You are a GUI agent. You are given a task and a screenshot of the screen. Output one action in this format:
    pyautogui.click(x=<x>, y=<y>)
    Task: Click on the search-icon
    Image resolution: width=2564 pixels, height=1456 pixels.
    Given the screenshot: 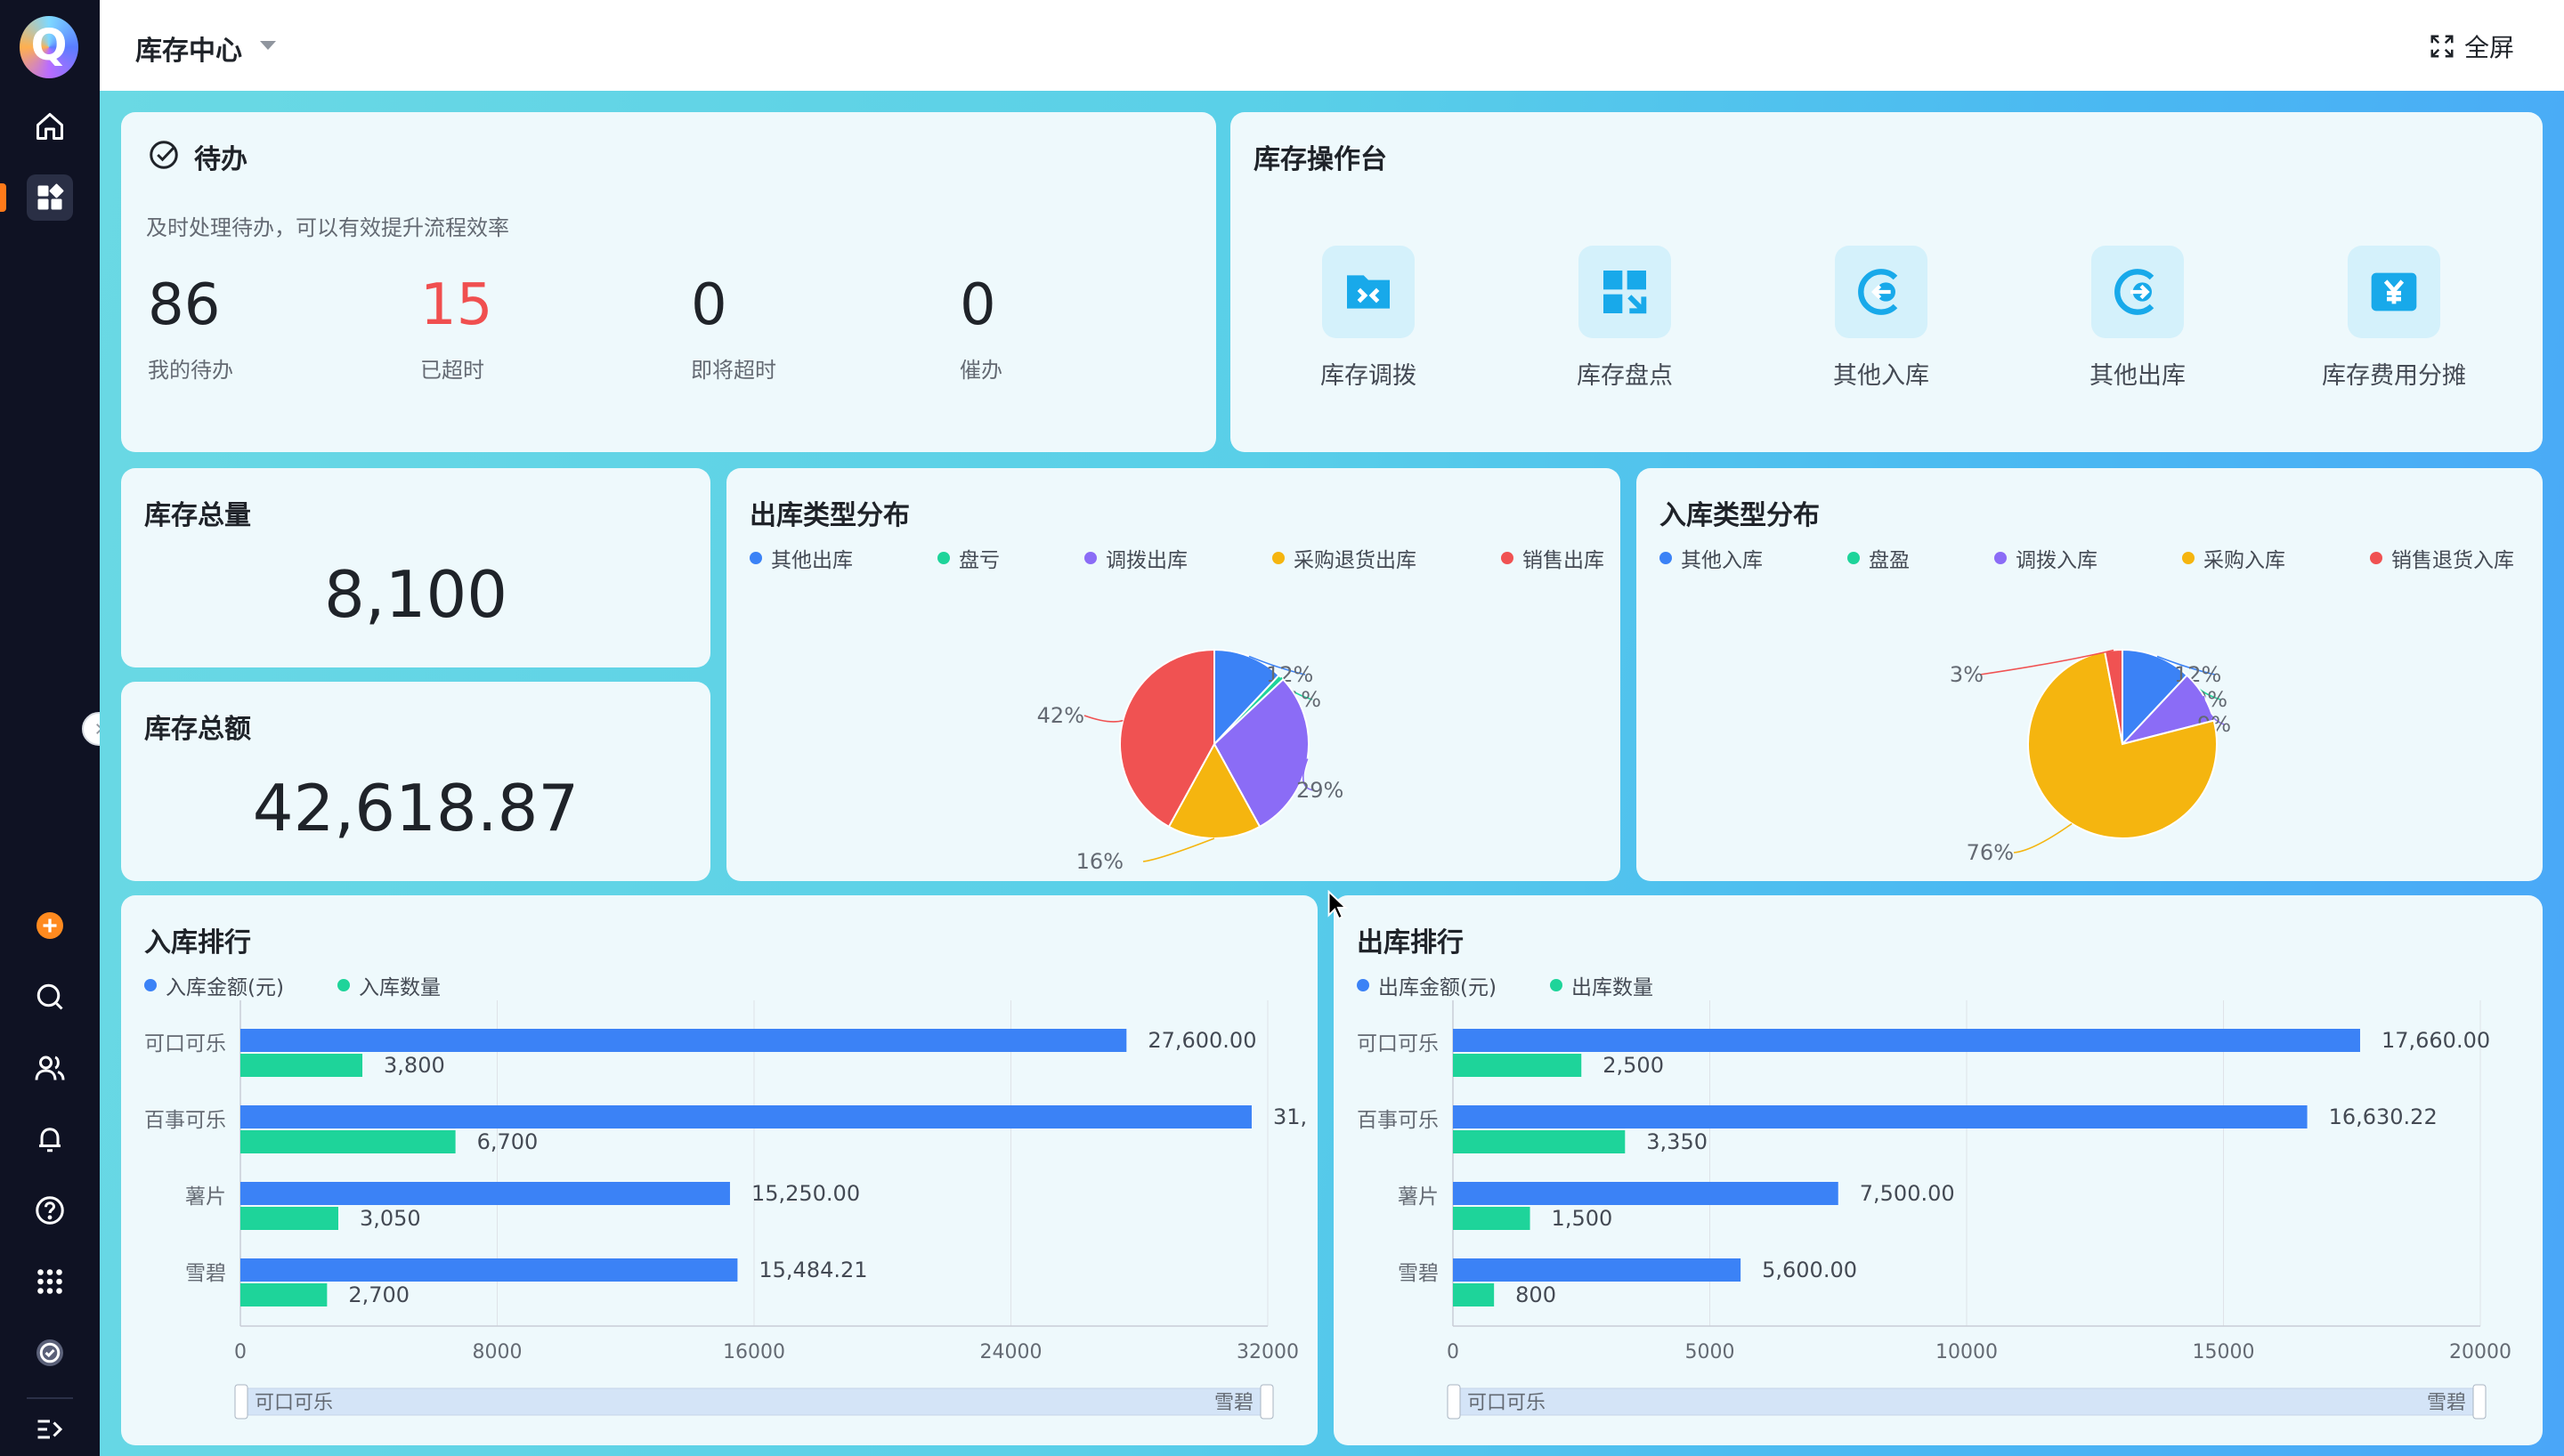 What is the action you would take?
    pyautogui.click(x=50, y=997)
    